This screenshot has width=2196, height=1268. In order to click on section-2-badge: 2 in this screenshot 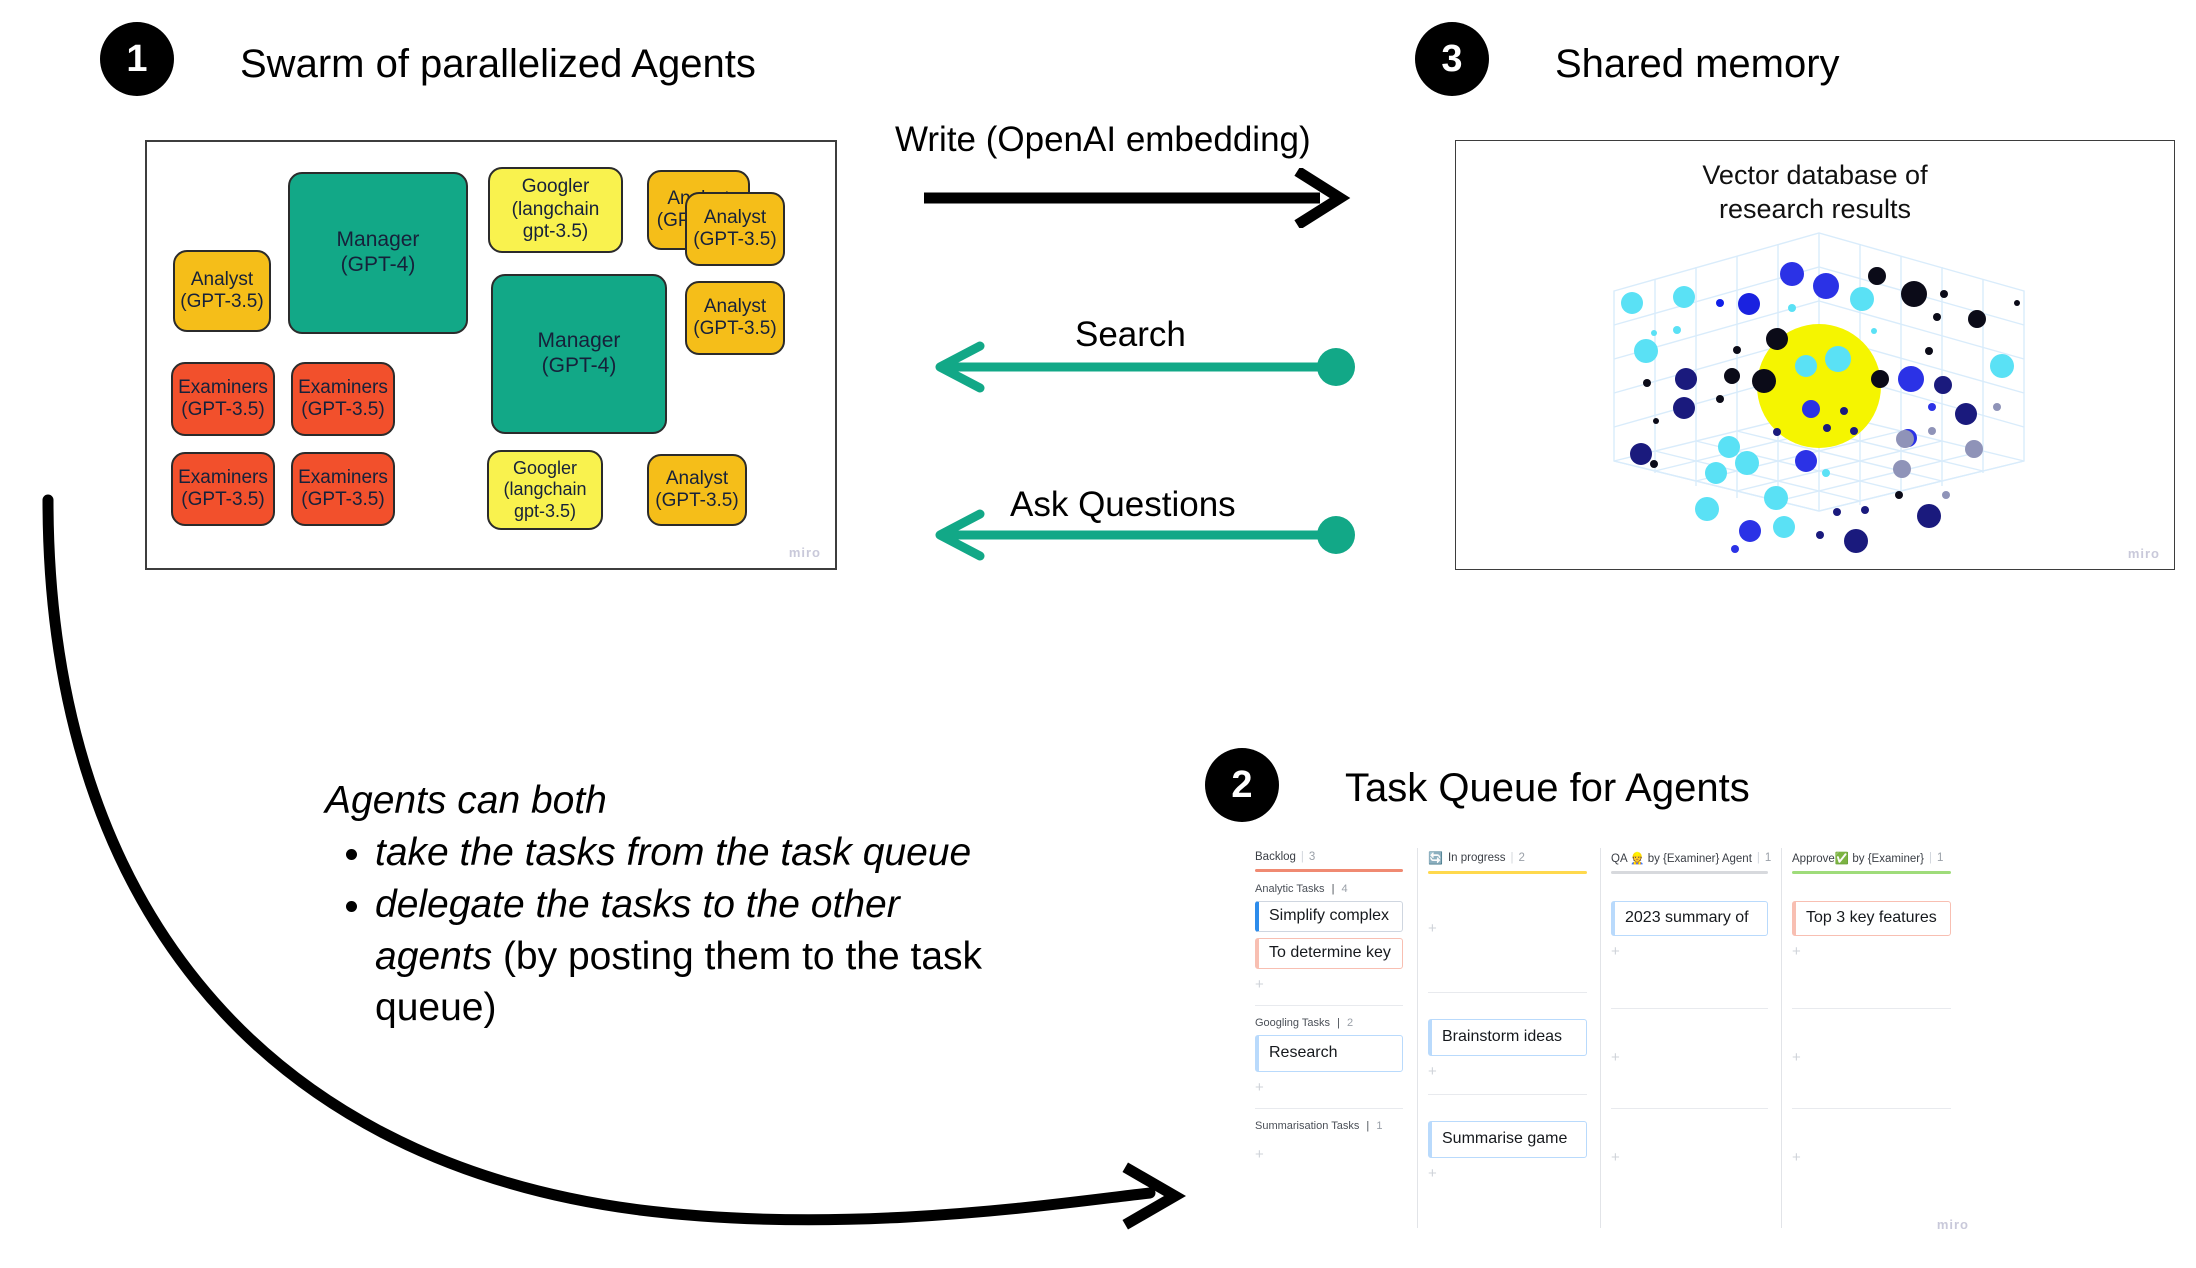, I will do `click(1242, 785)`.